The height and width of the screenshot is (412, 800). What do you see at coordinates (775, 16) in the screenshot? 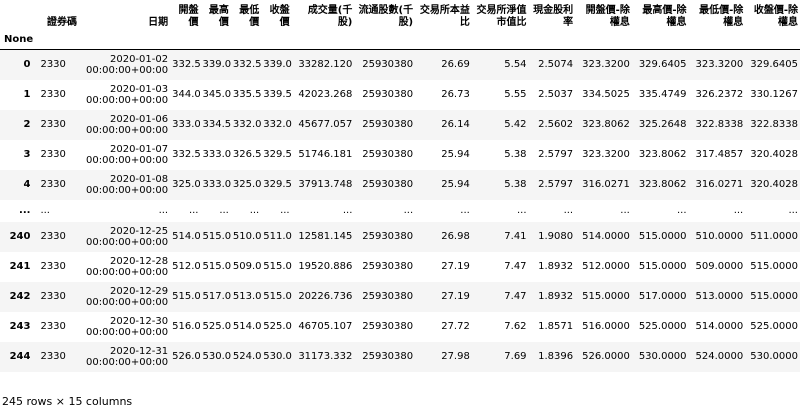
I see `column-header: 收盤價-除權息` at bounding box center [775, 16].